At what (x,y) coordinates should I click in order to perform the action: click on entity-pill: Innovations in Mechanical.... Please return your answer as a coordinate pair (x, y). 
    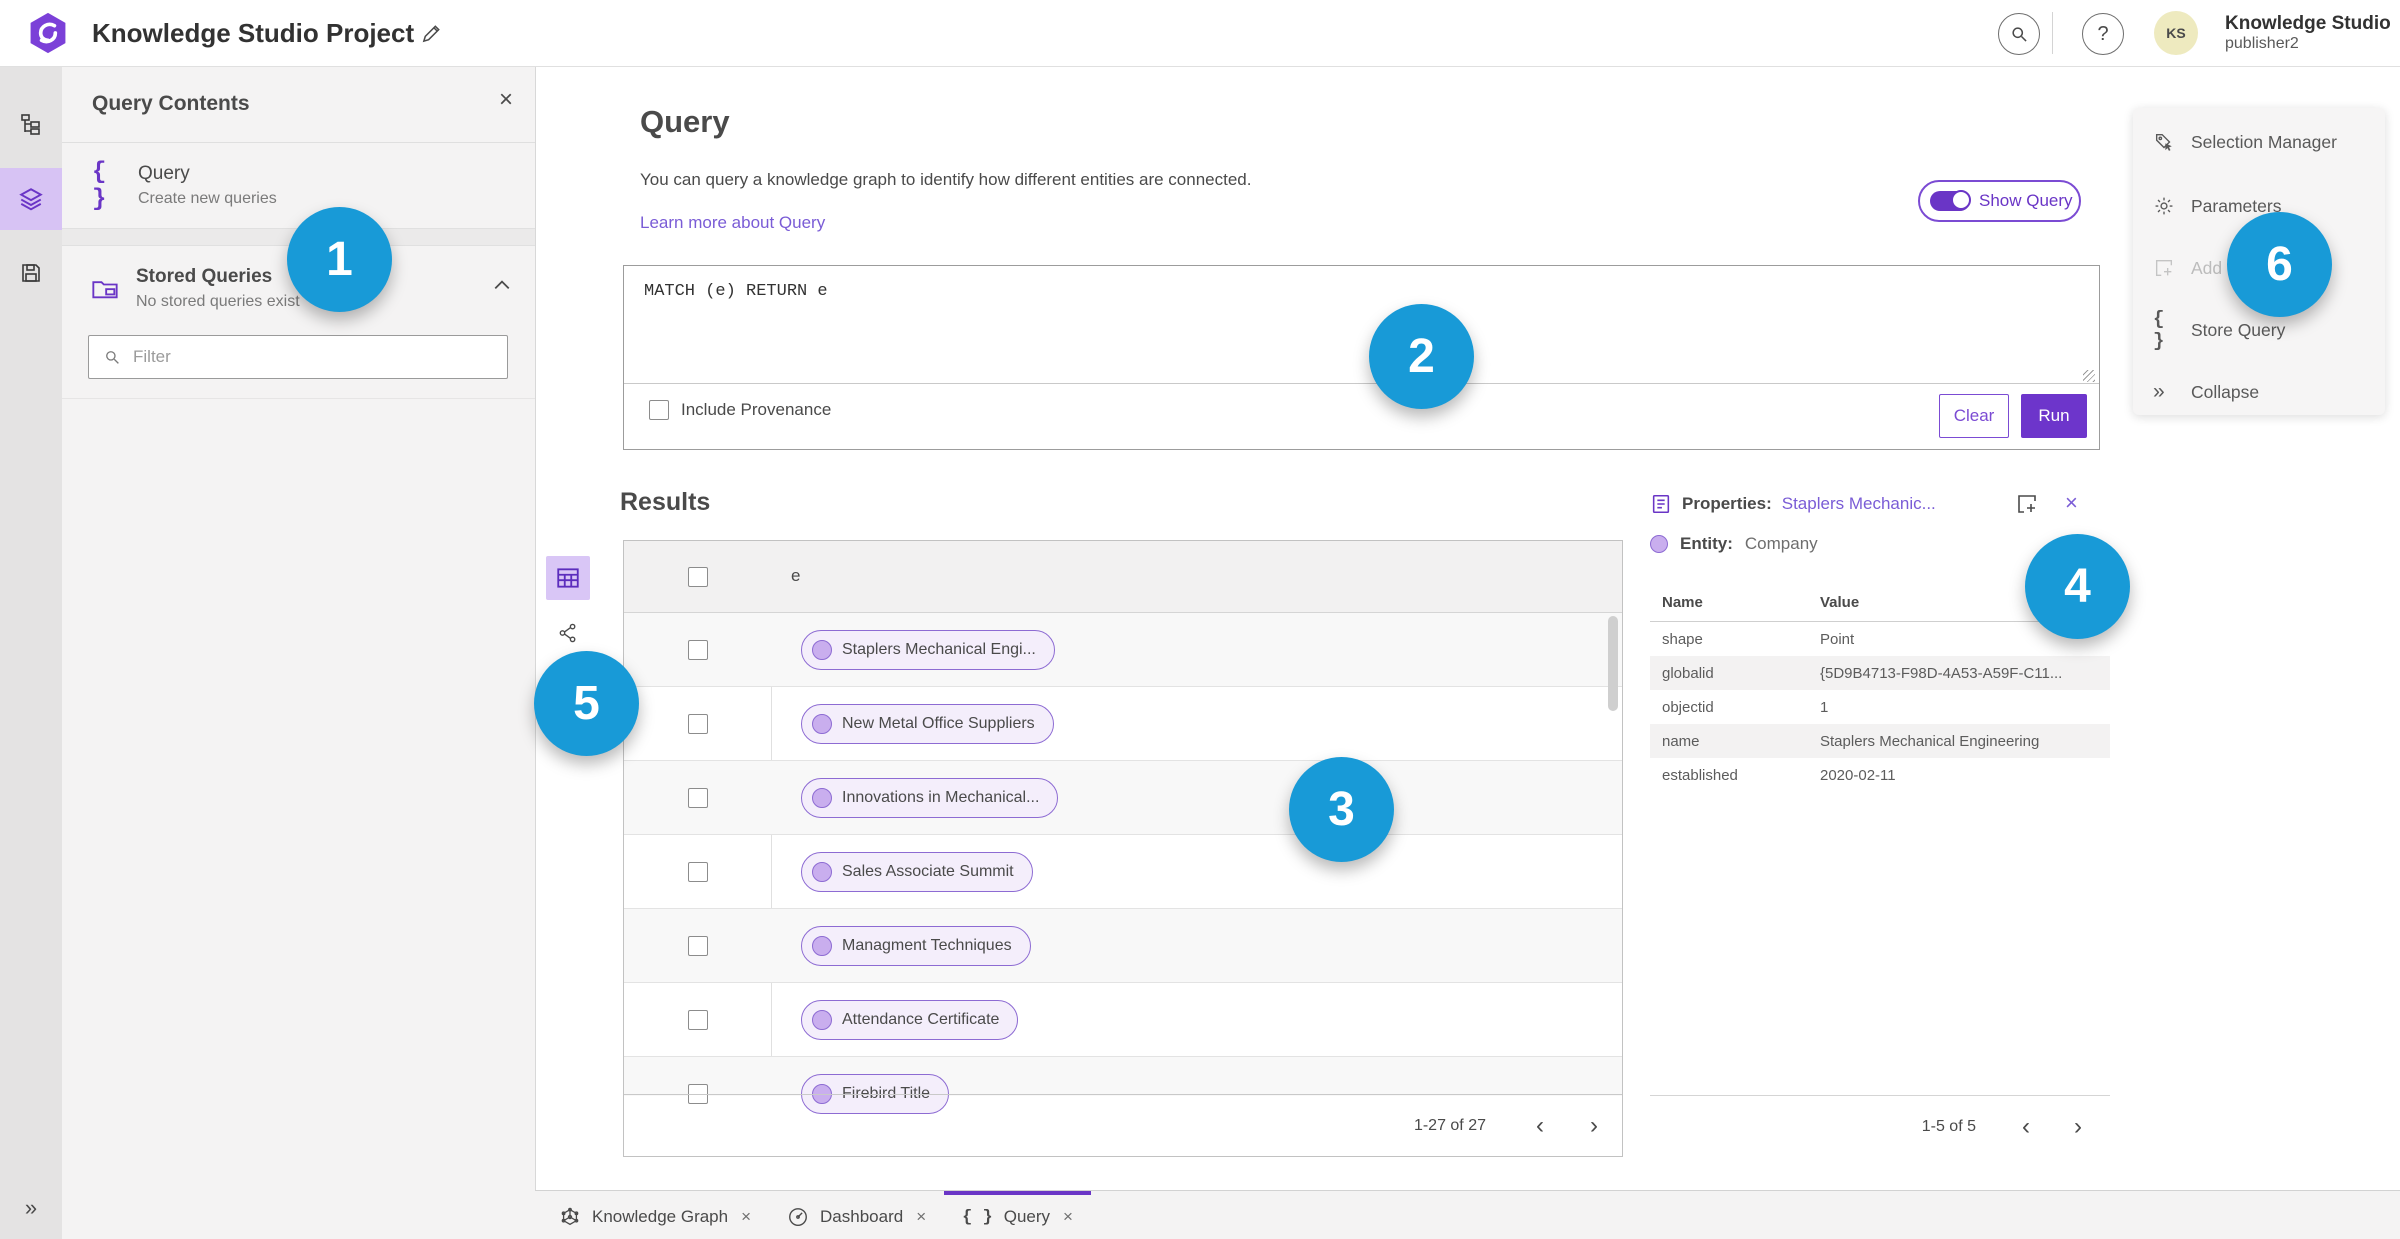
    Looking at the image, I should click on (930, 798).